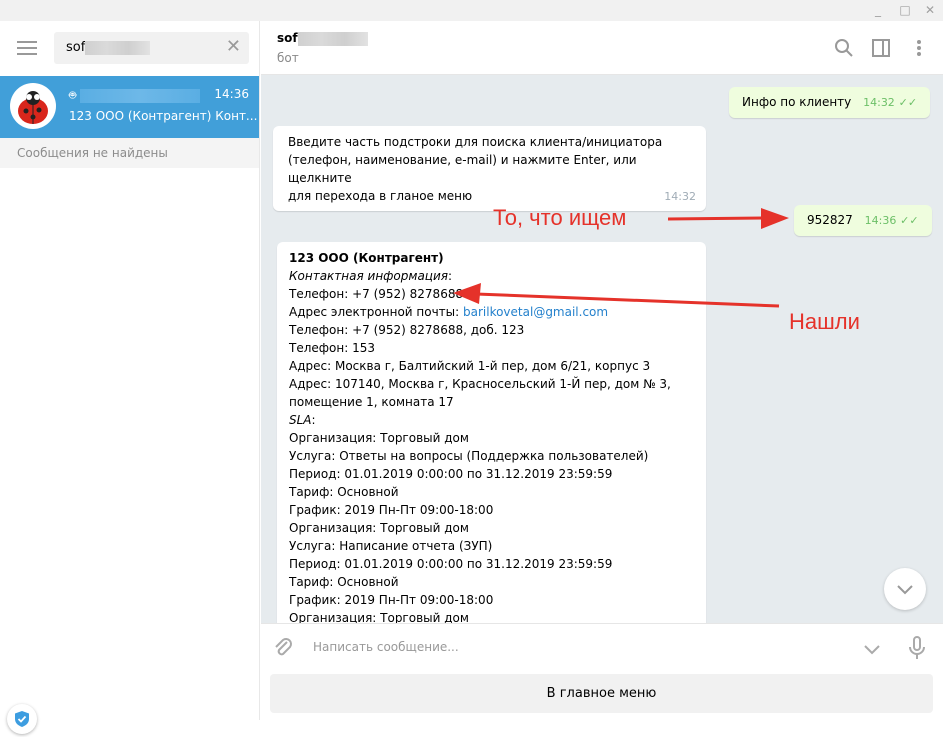 The width and height of the screenshot is (943, 737). I want to click on annotation-found-label: Нашли, so click(824, 321).